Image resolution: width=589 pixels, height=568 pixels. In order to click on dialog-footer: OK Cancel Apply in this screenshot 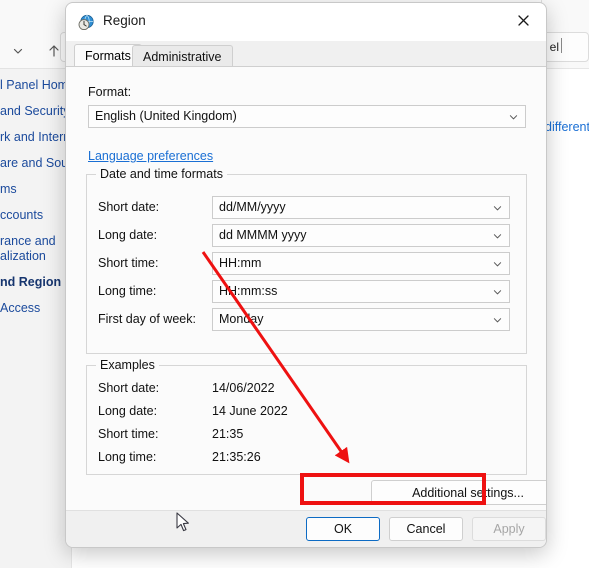, I will do `click(306, 528)`.